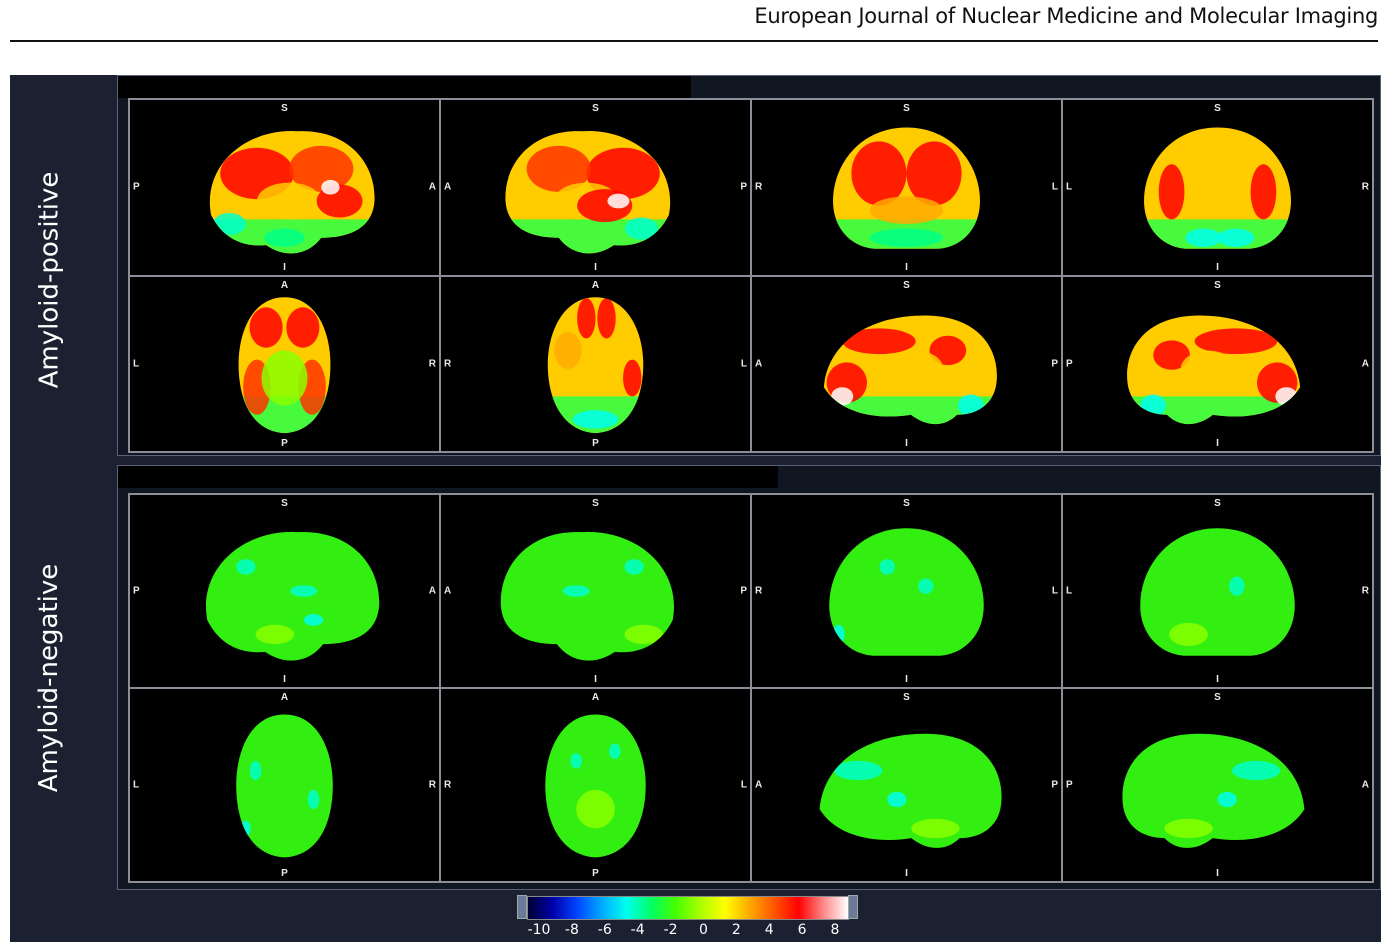  I want to click on row-label-negative: Amyloid-negative, so click(49, 678).